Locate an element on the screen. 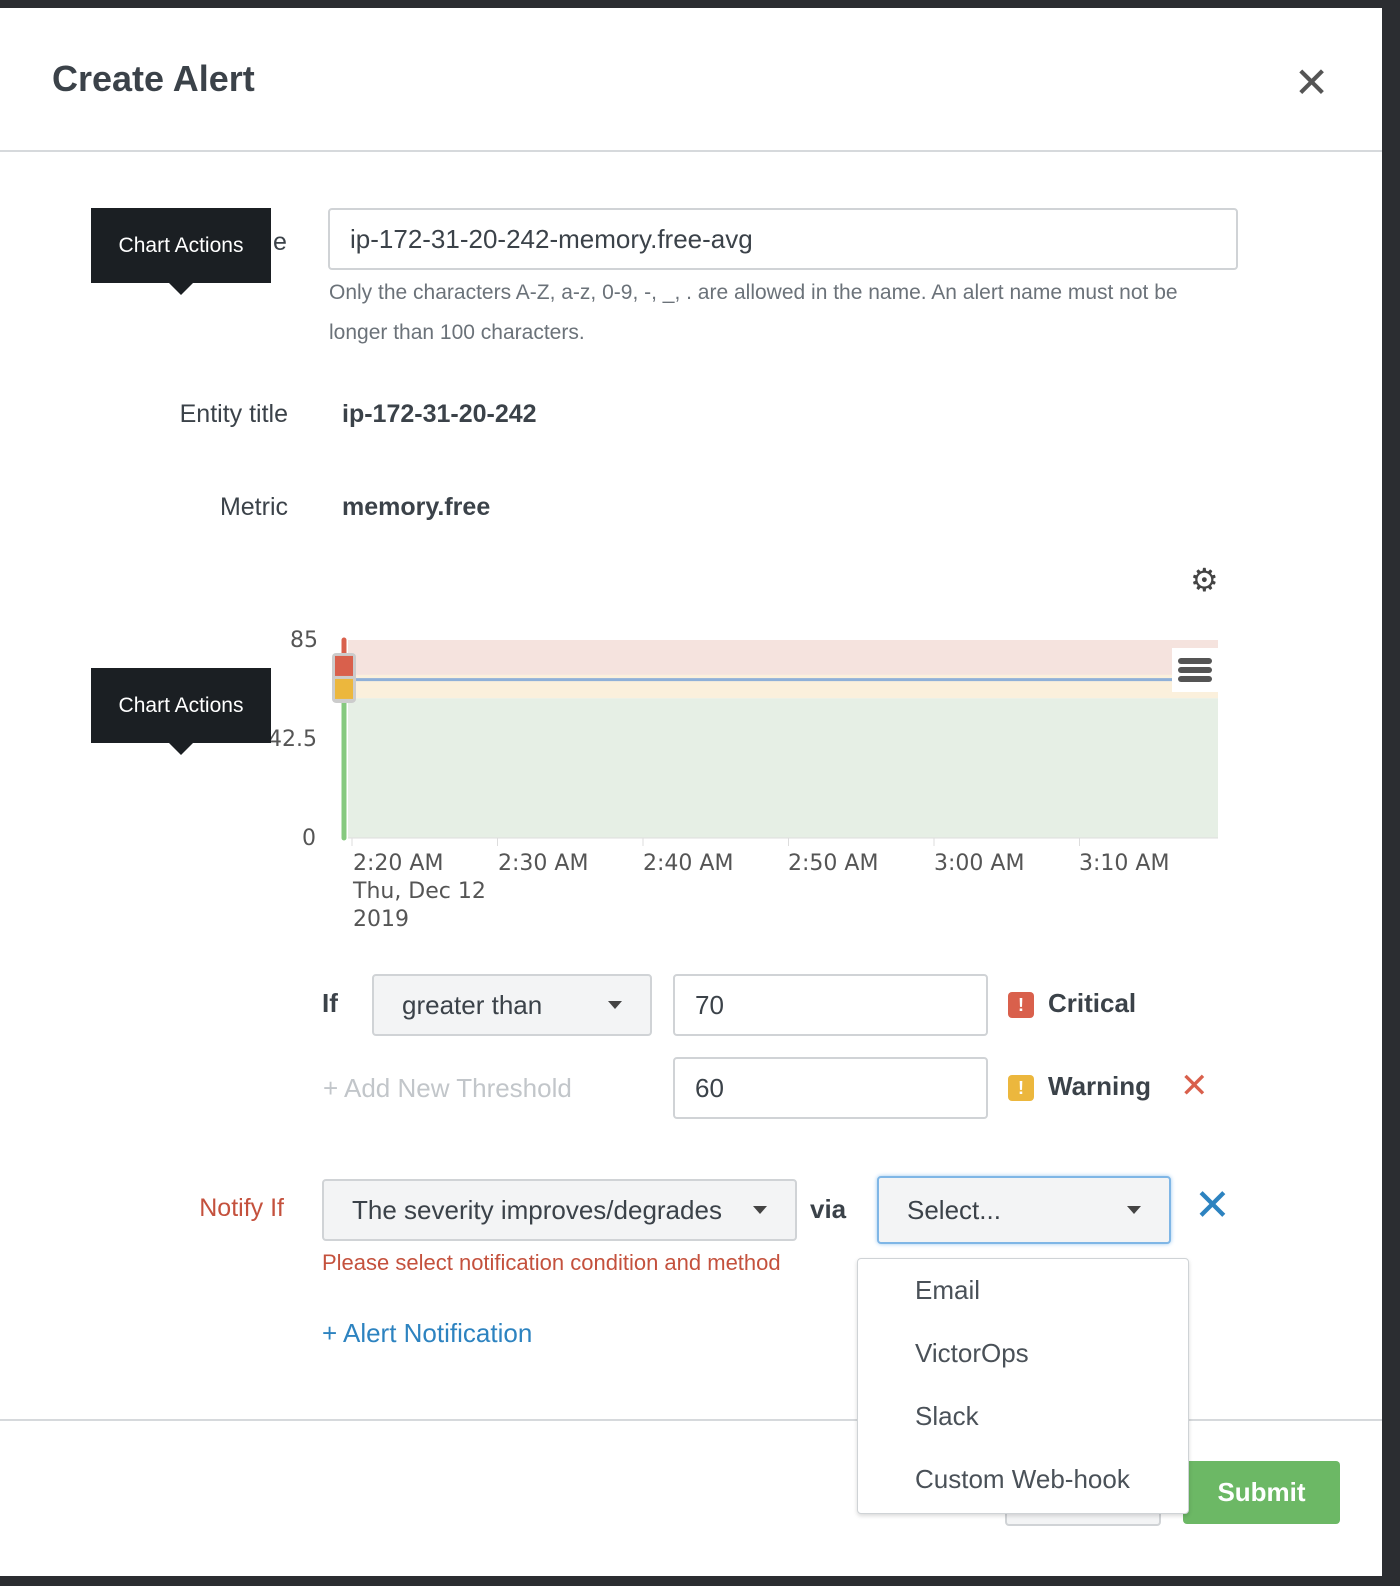 This screenshot has width=1400, height=1586. threshold-chart is located at coordinates (775, 741).